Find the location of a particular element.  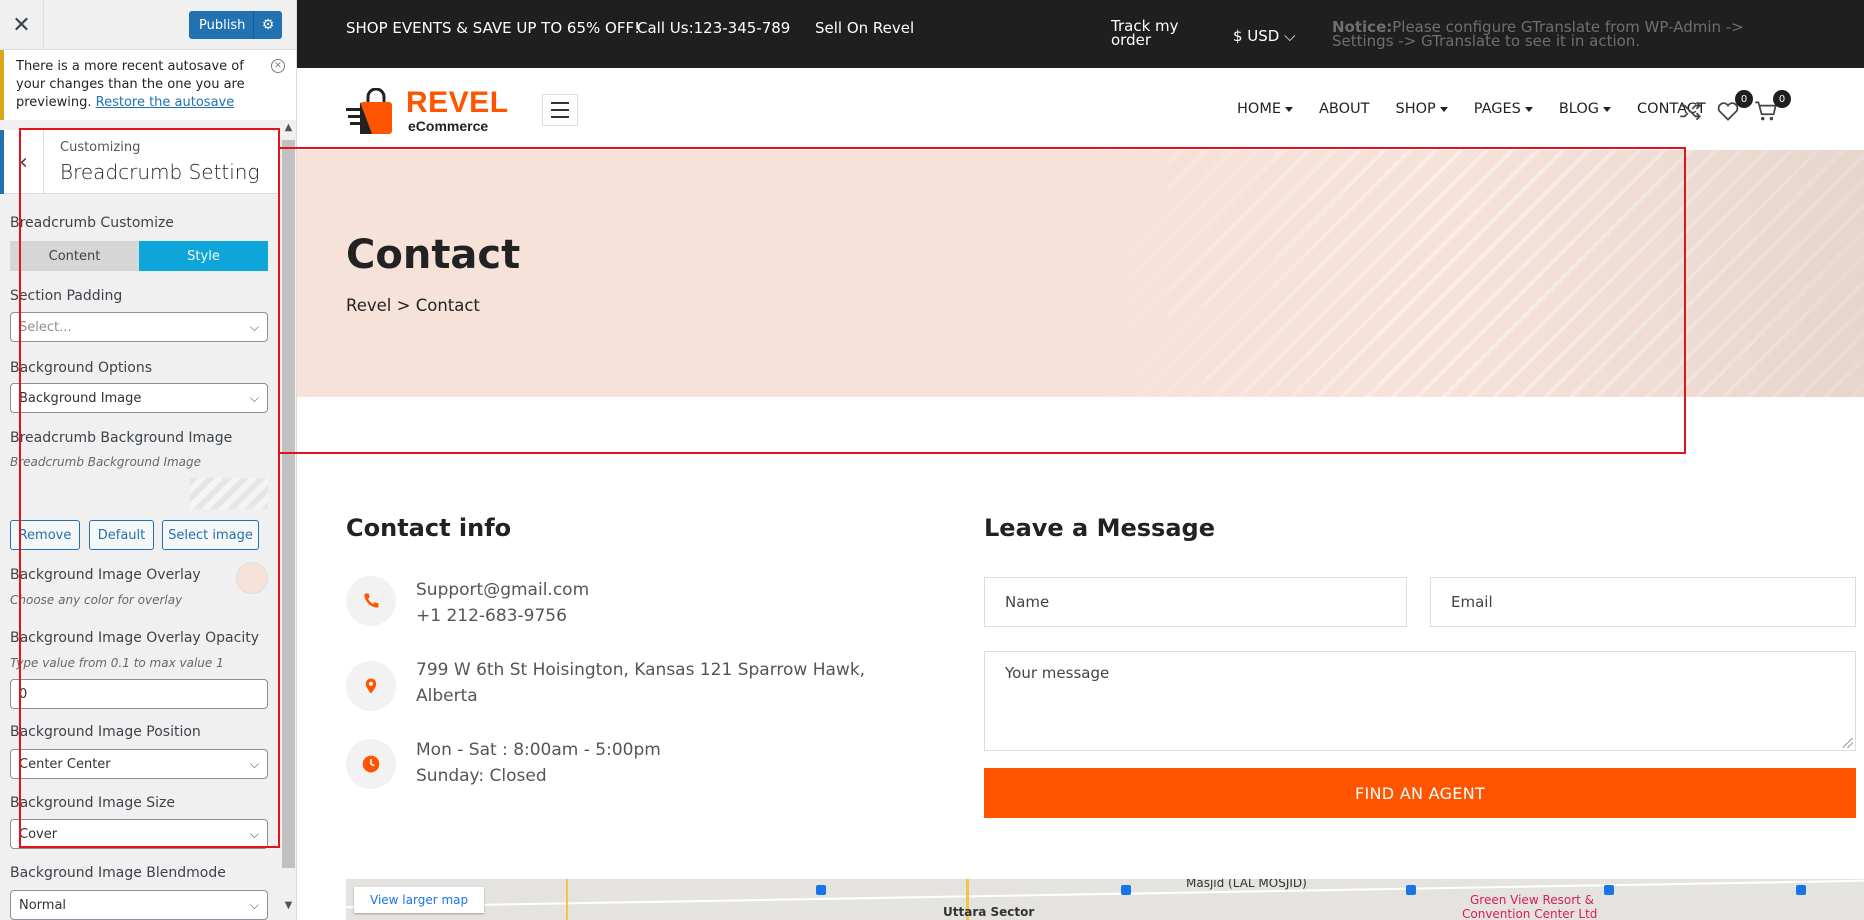

section-kicker: Customizing is located at coordinates (100, 147).